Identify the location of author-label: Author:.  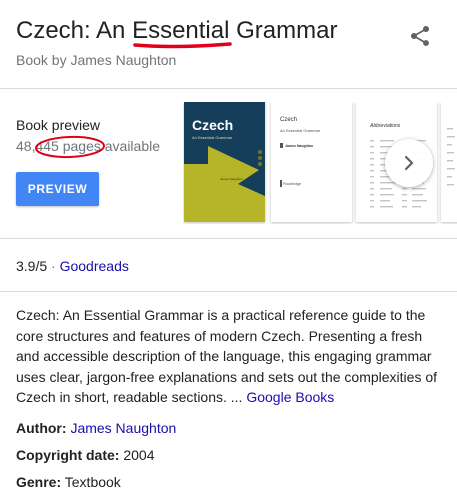
(41, 428).